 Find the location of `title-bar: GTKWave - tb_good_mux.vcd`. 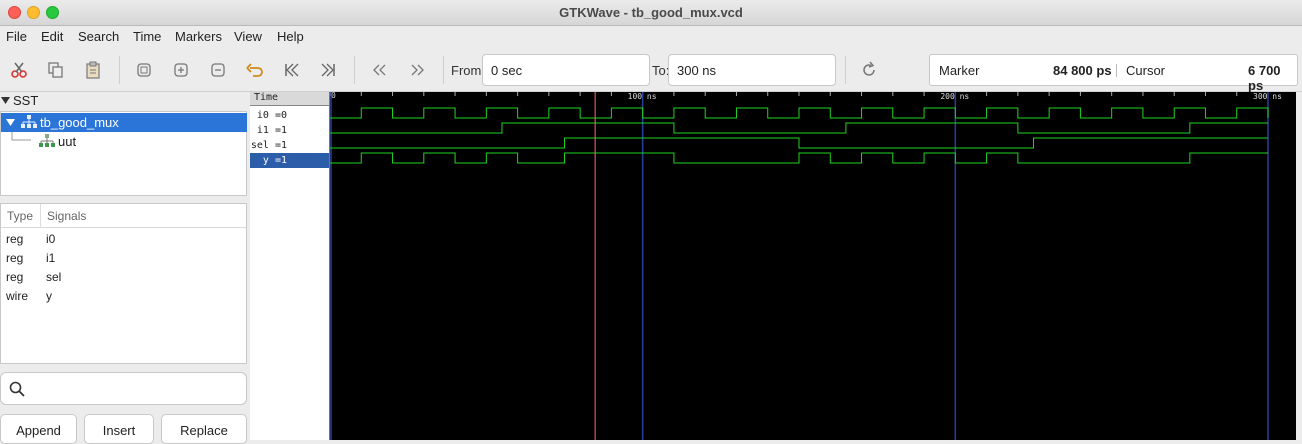

title-bar: GTKWave - tb_good_mux.vcd is located at coordinates (651, 13).